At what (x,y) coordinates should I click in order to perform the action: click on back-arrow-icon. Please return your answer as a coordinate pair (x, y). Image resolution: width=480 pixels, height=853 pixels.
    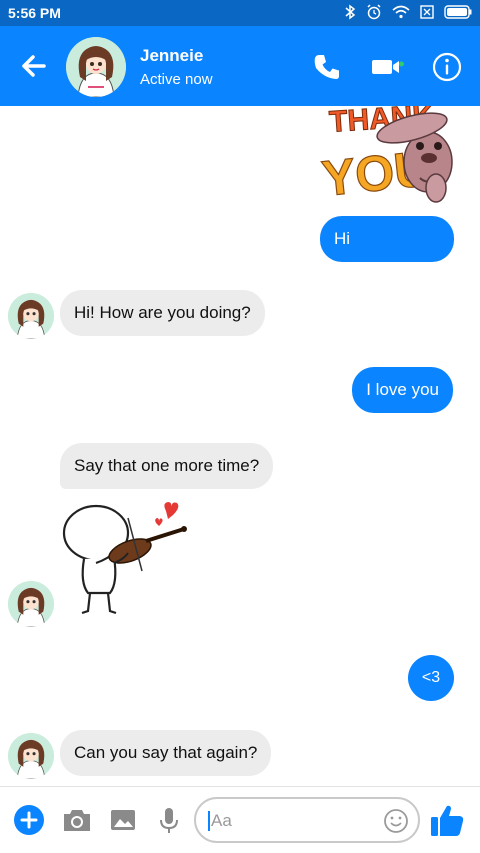
    Looking at the image, I should click on (34, 66).